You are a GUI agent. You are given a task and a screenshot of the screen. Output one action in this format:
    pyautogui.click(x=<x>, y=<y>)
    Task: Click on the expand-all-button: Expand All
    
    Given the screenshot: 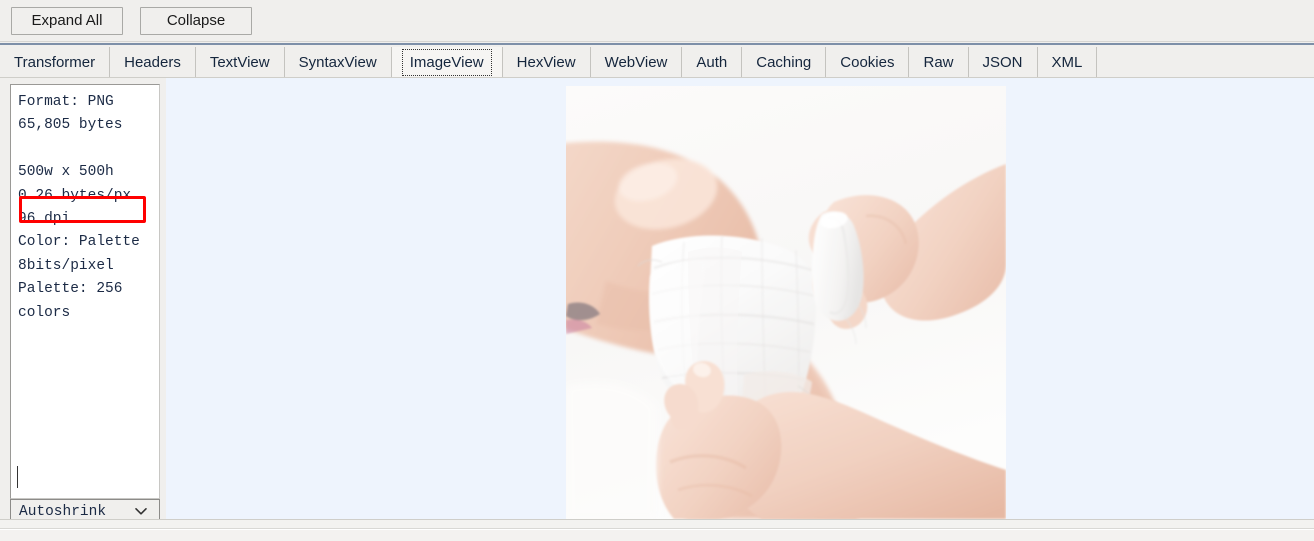 What is the action you would take?
    pyautogui.click(x=67, y=20)
    